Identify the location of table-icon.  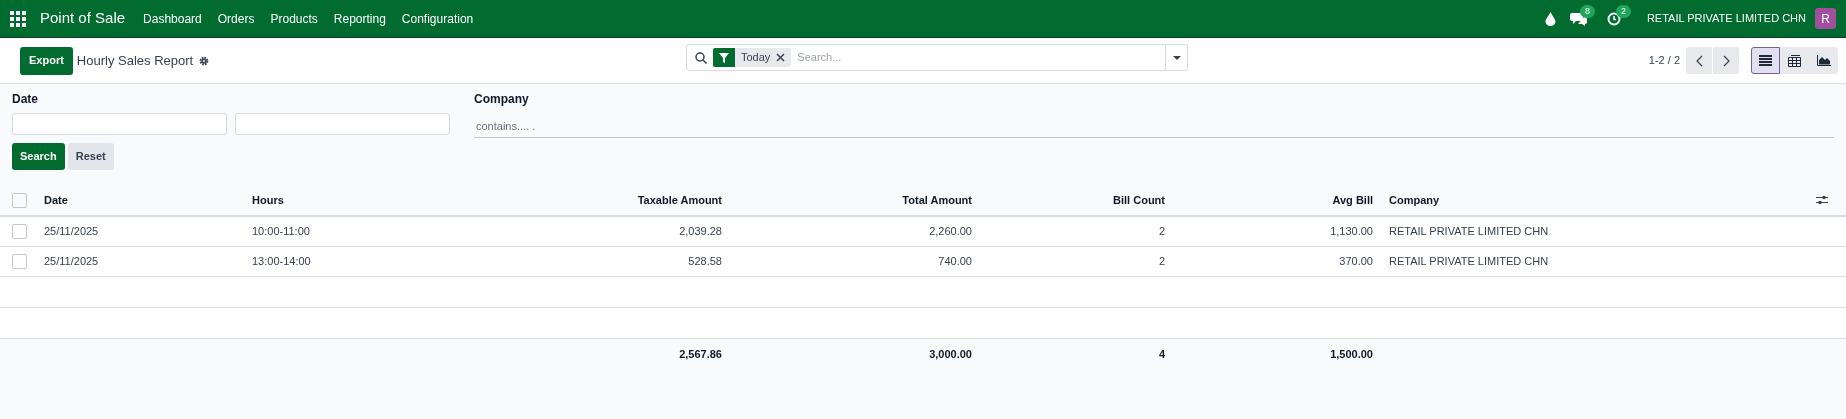
(1794, 60).